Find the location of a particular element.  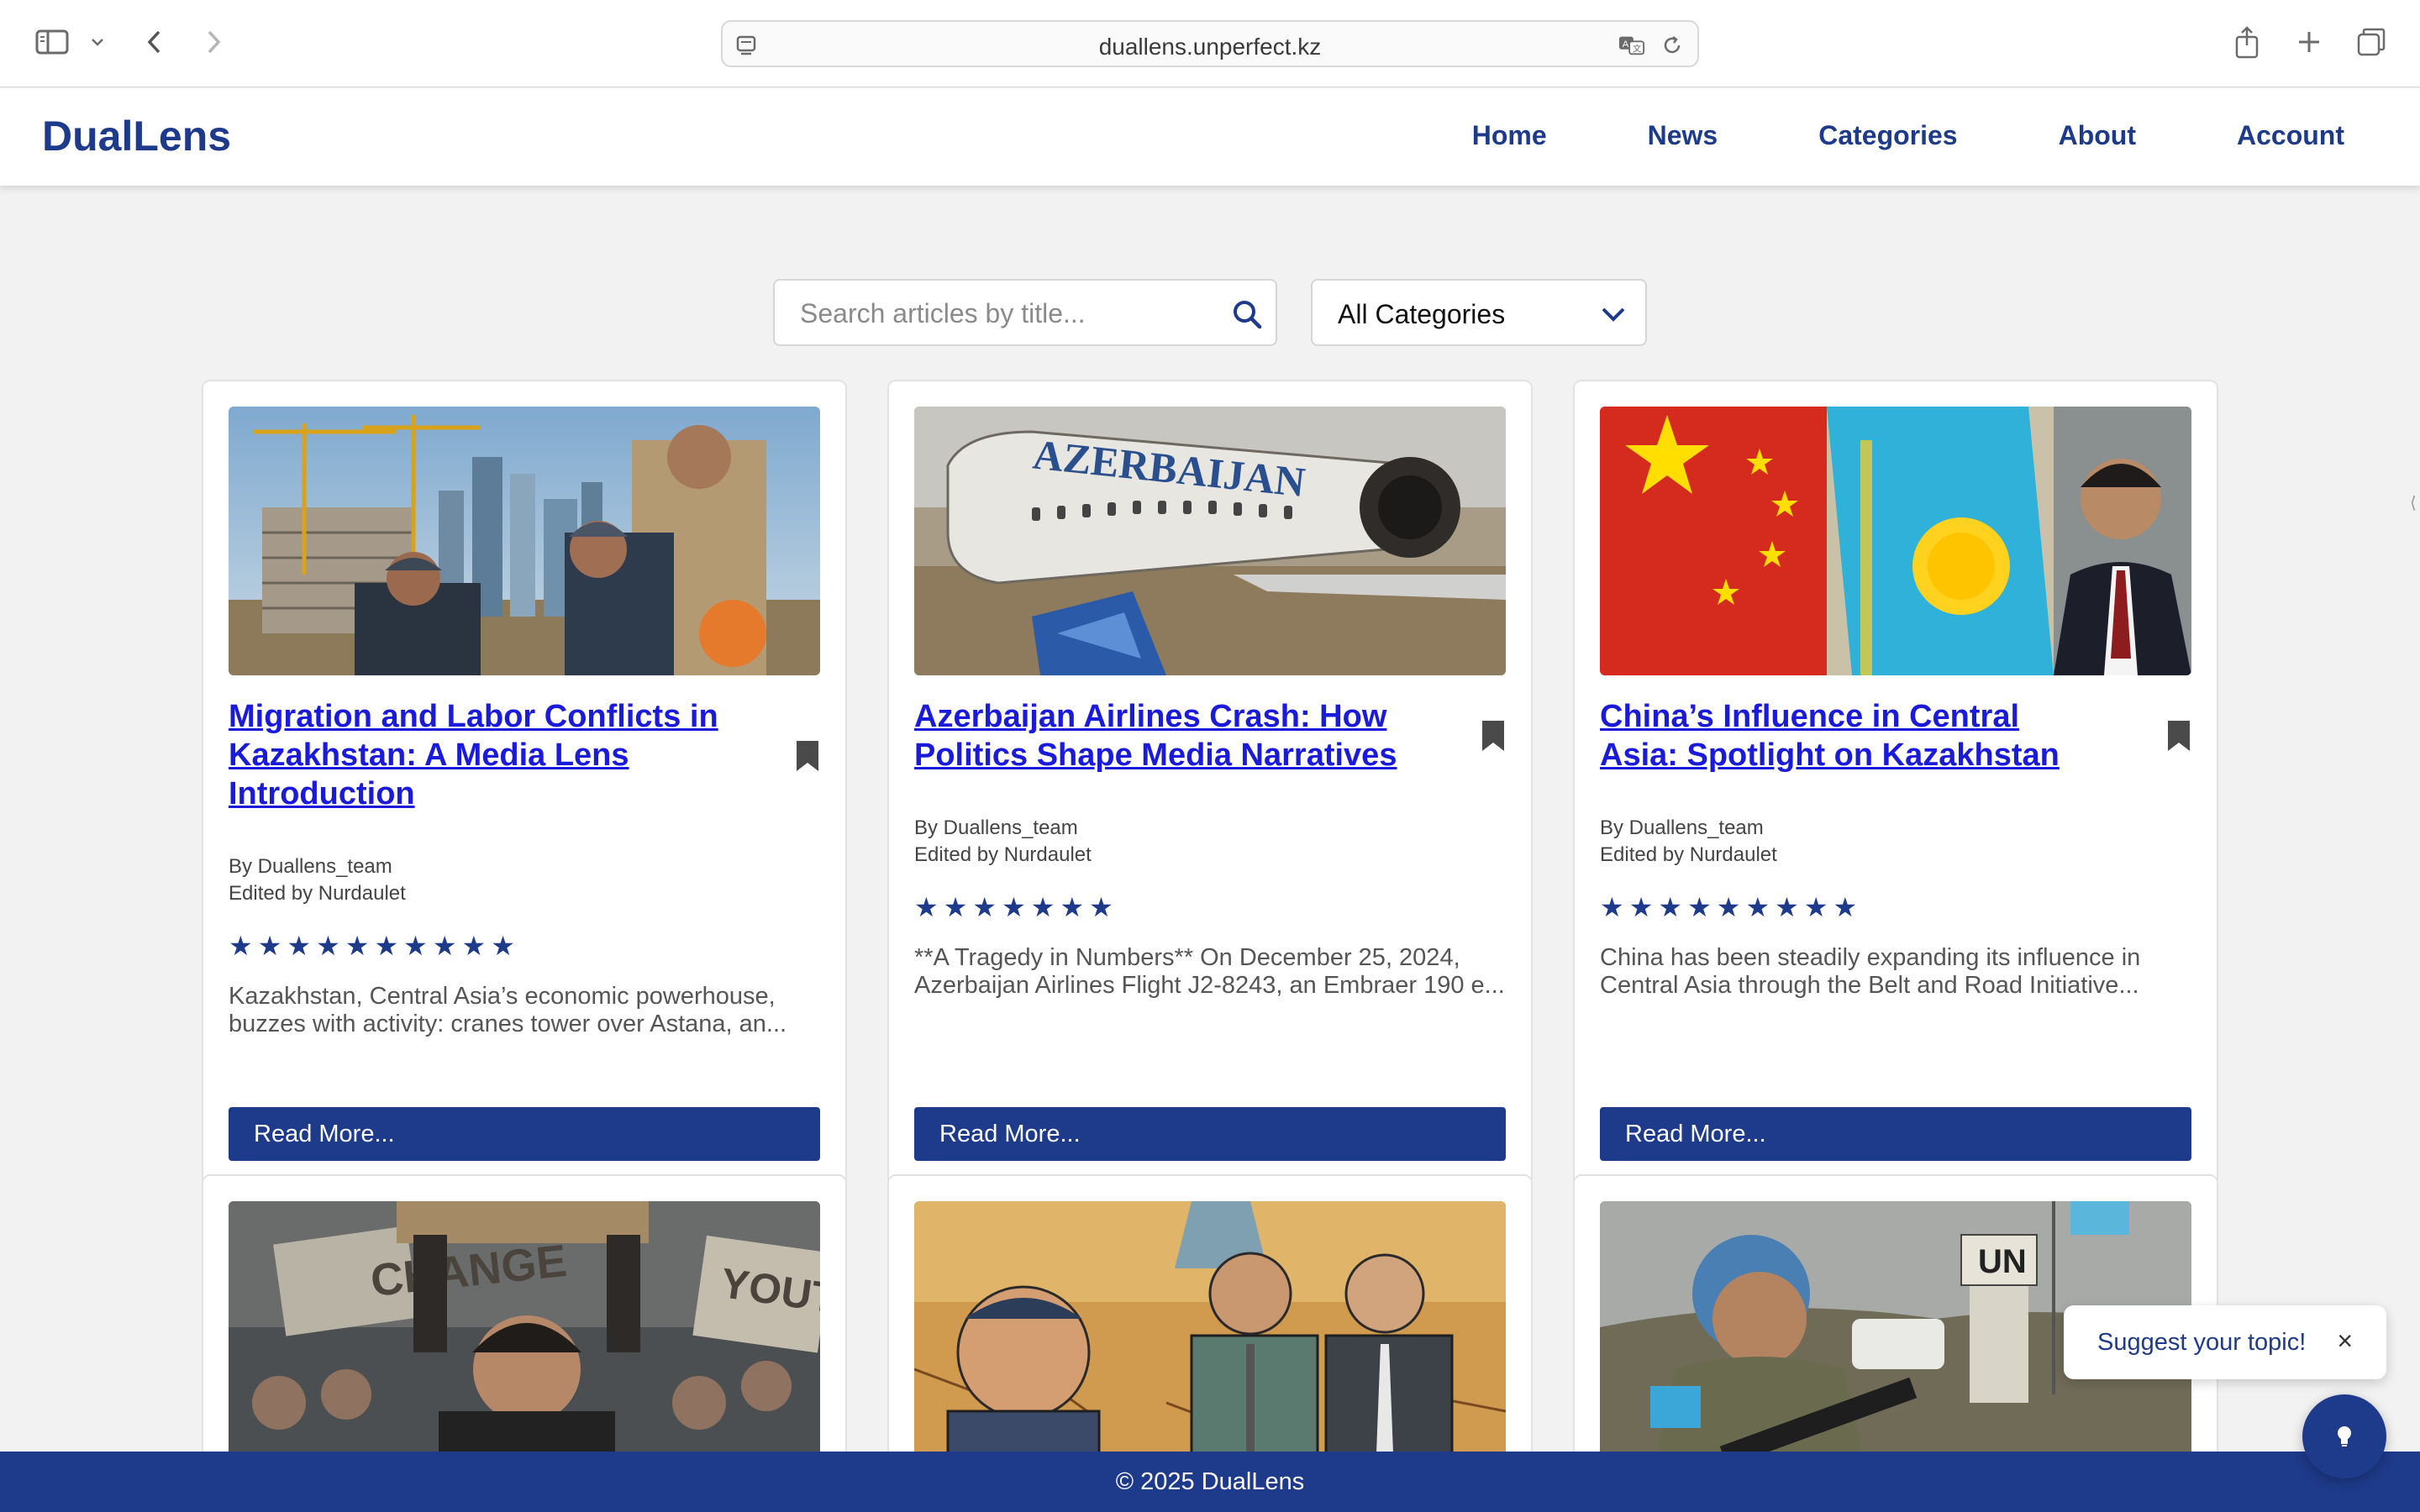

article-rating: ★ ★ ★ ★ ★ ★ ★ ★ ★ ★ is located at coordinates (372, 945).